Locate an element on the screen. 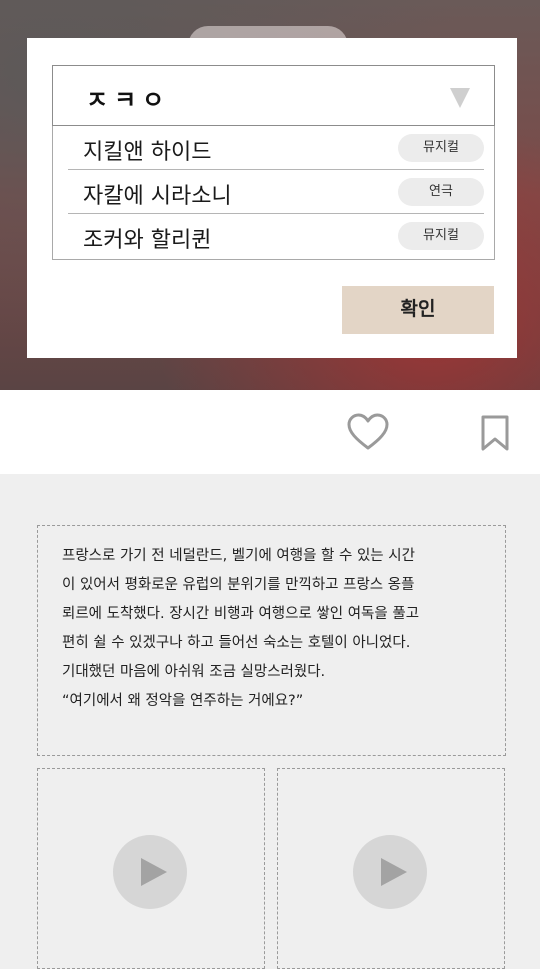  action-bar is located at coordinates (270, 432).